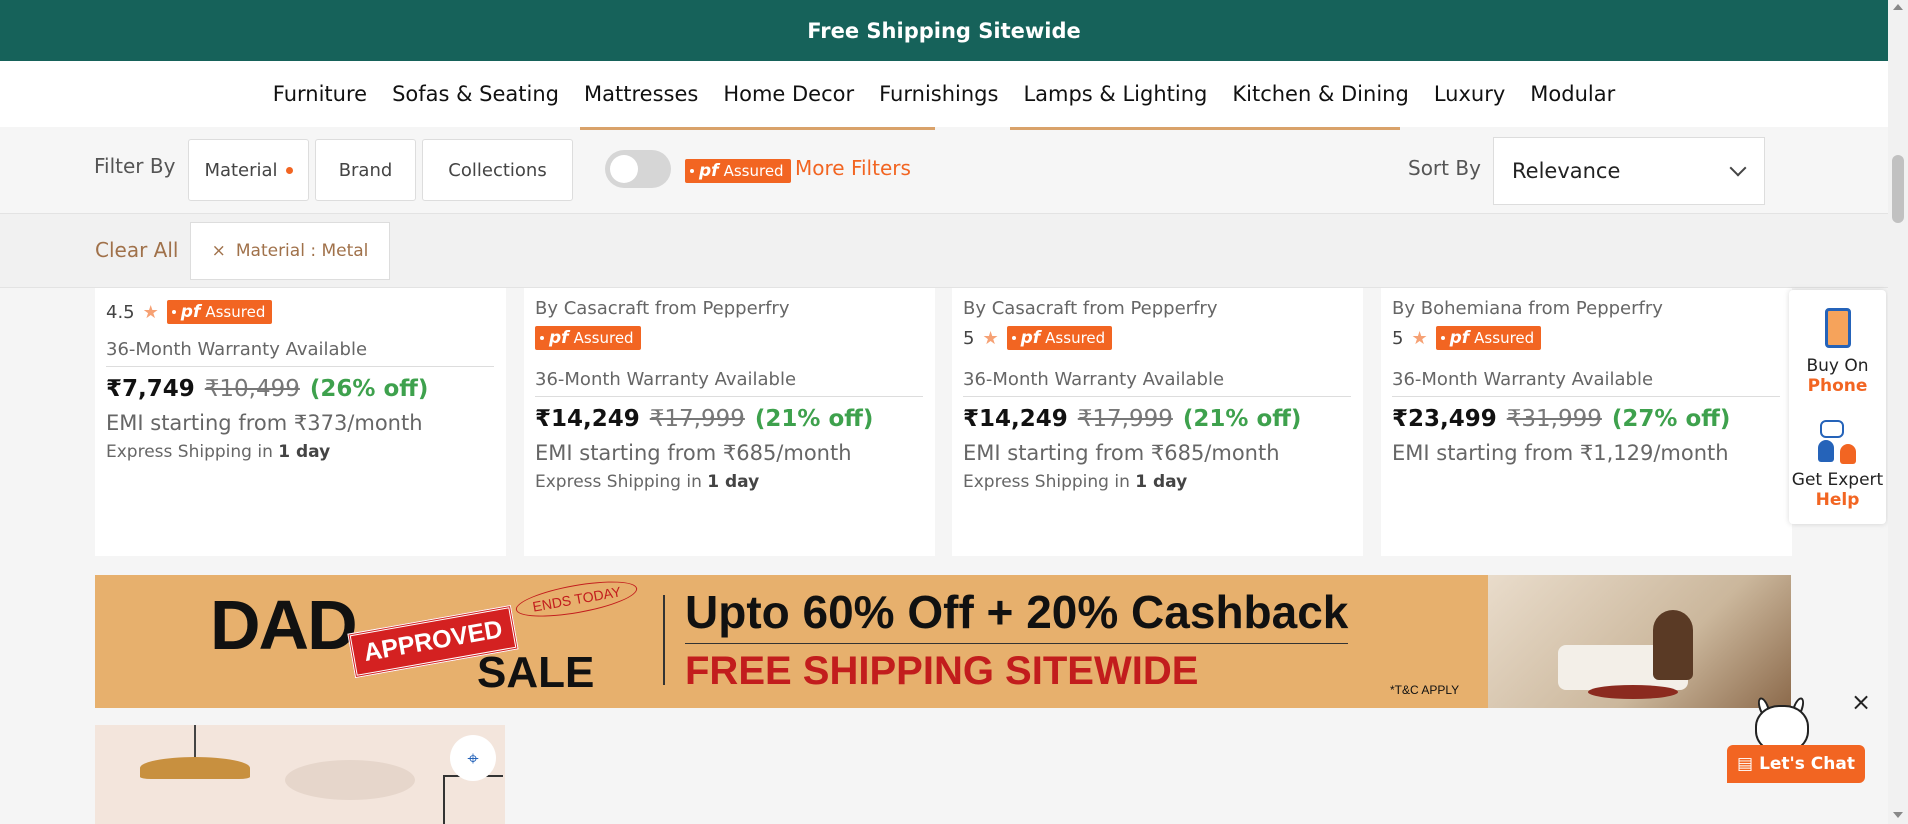 This screenshot has width=1908, height=824. What do you see at coordinates (300, 774) in the screenshot?
I see `product-image: ⌖` at bounding box center [300, 774].